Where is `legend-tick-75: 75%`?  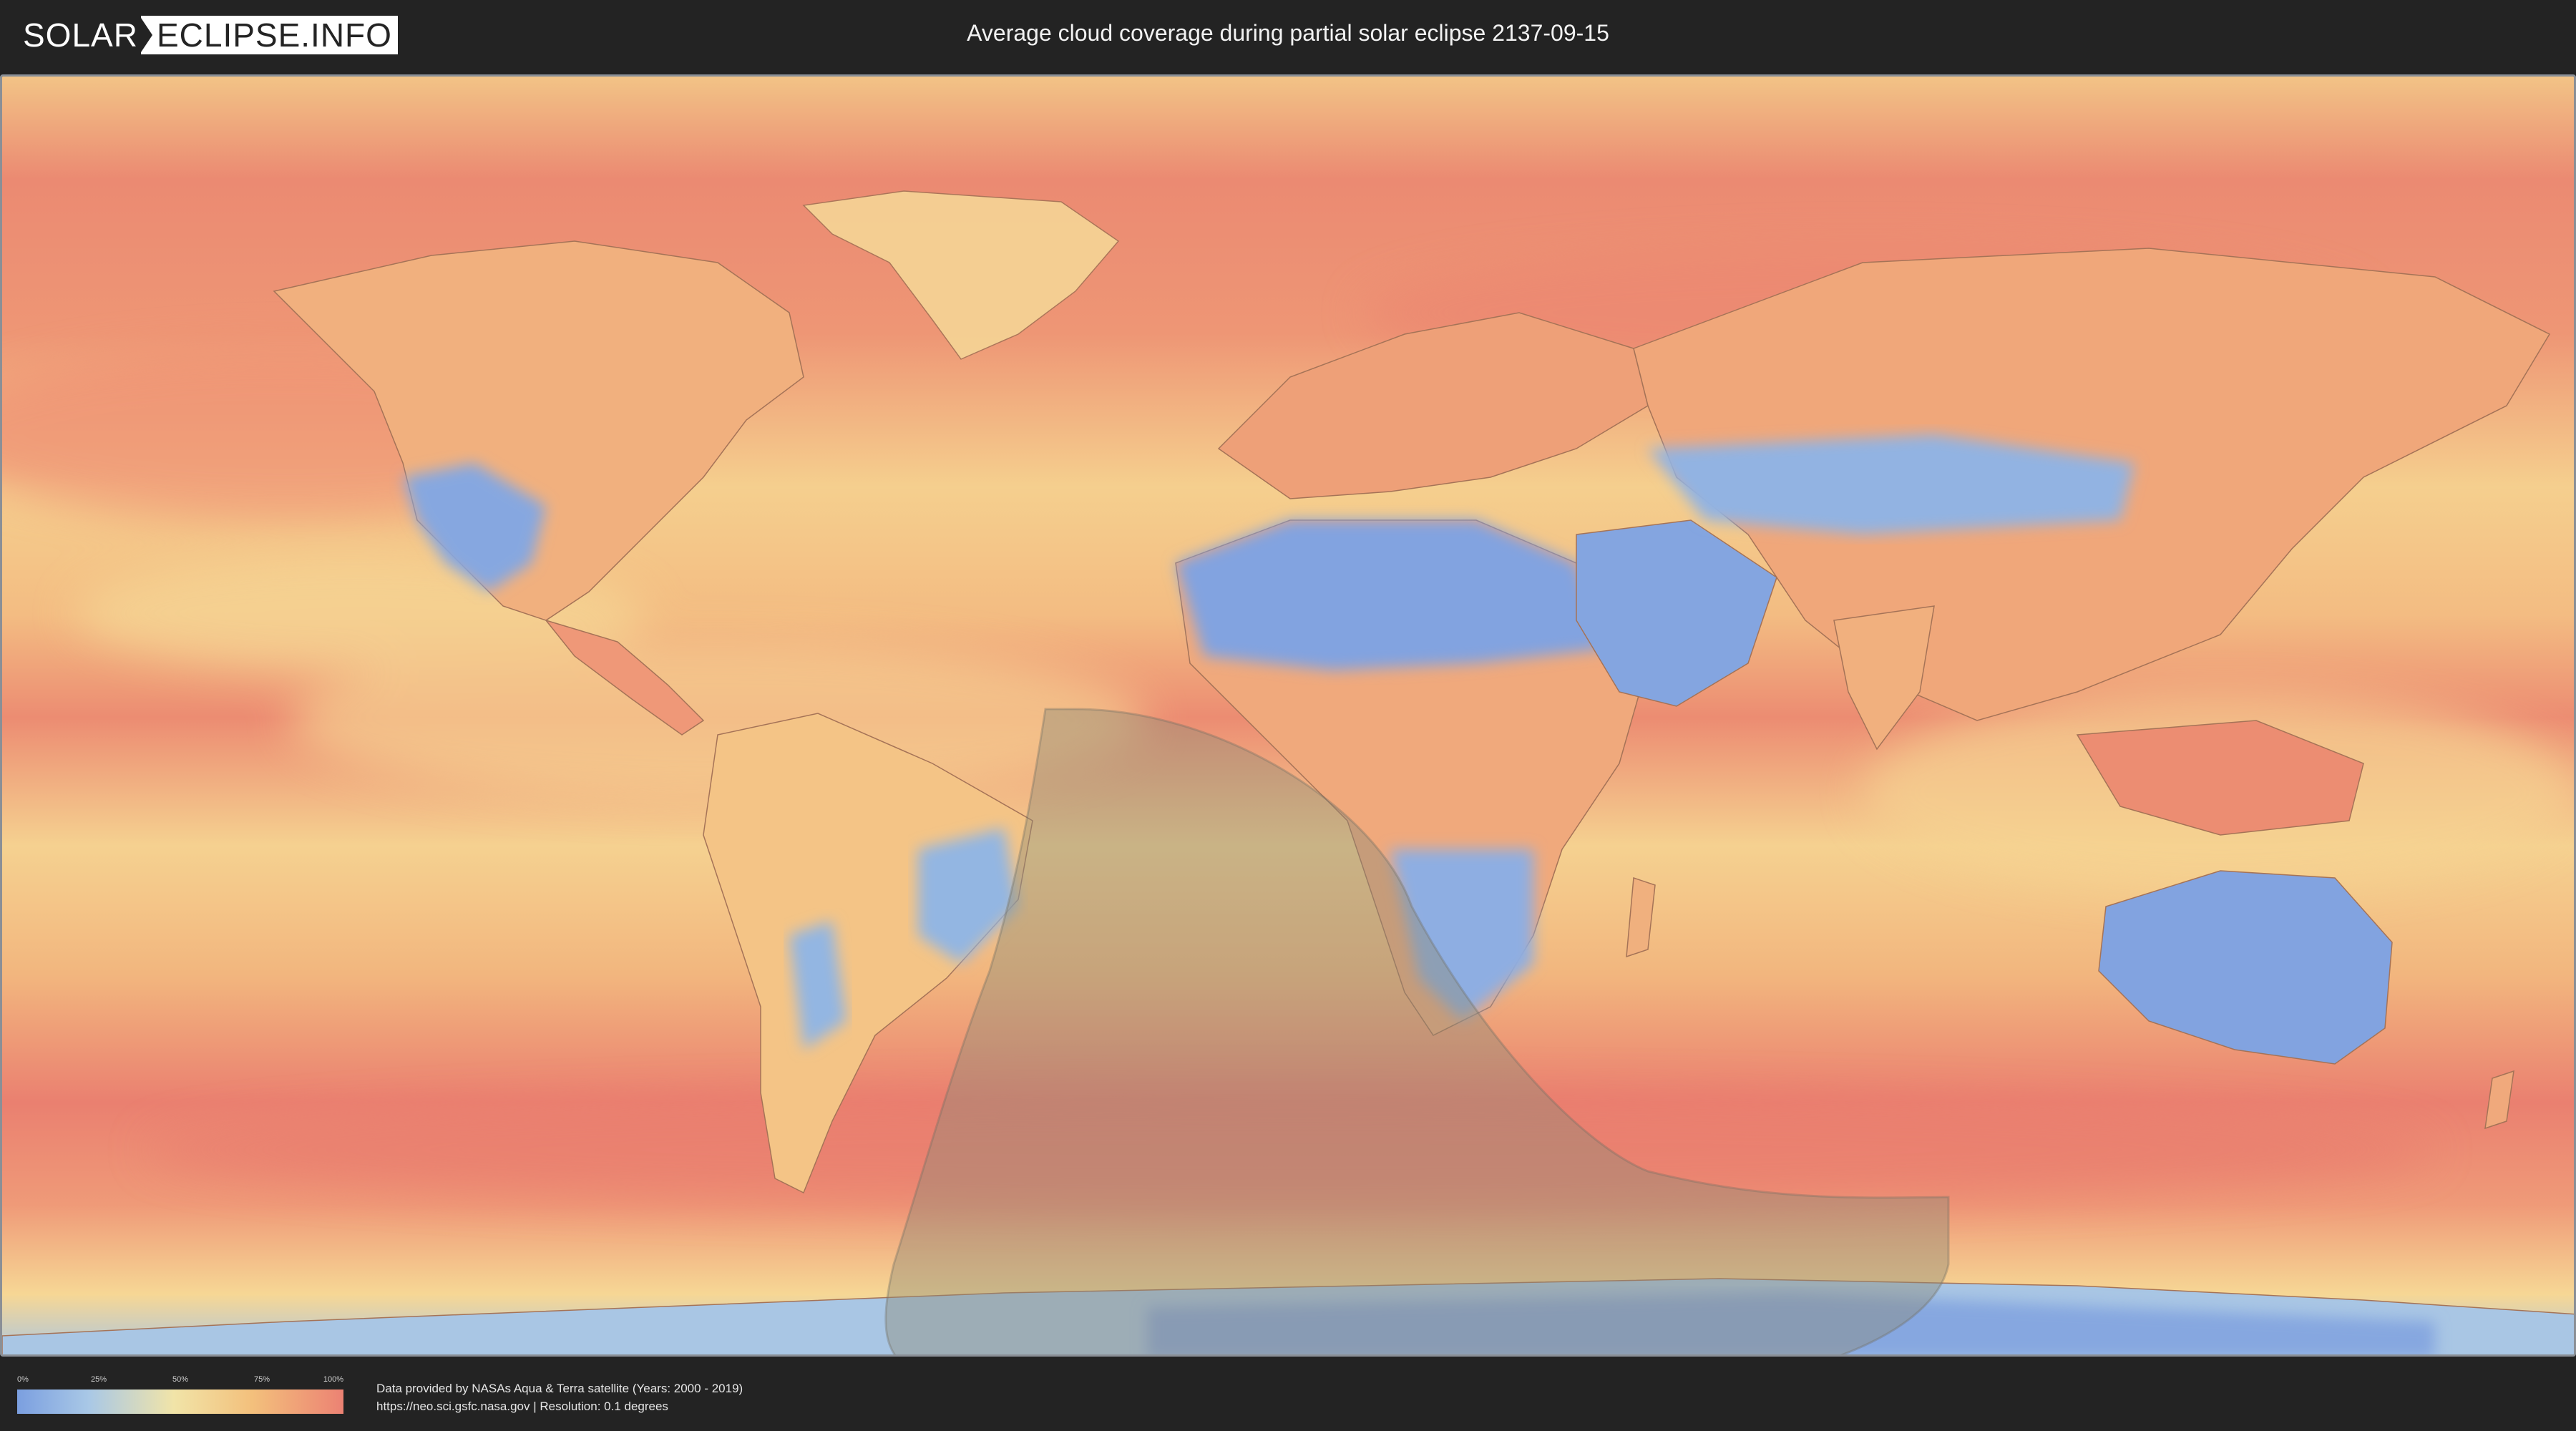
legend-tick-75: 75% is located at coordinates (261, 1379).